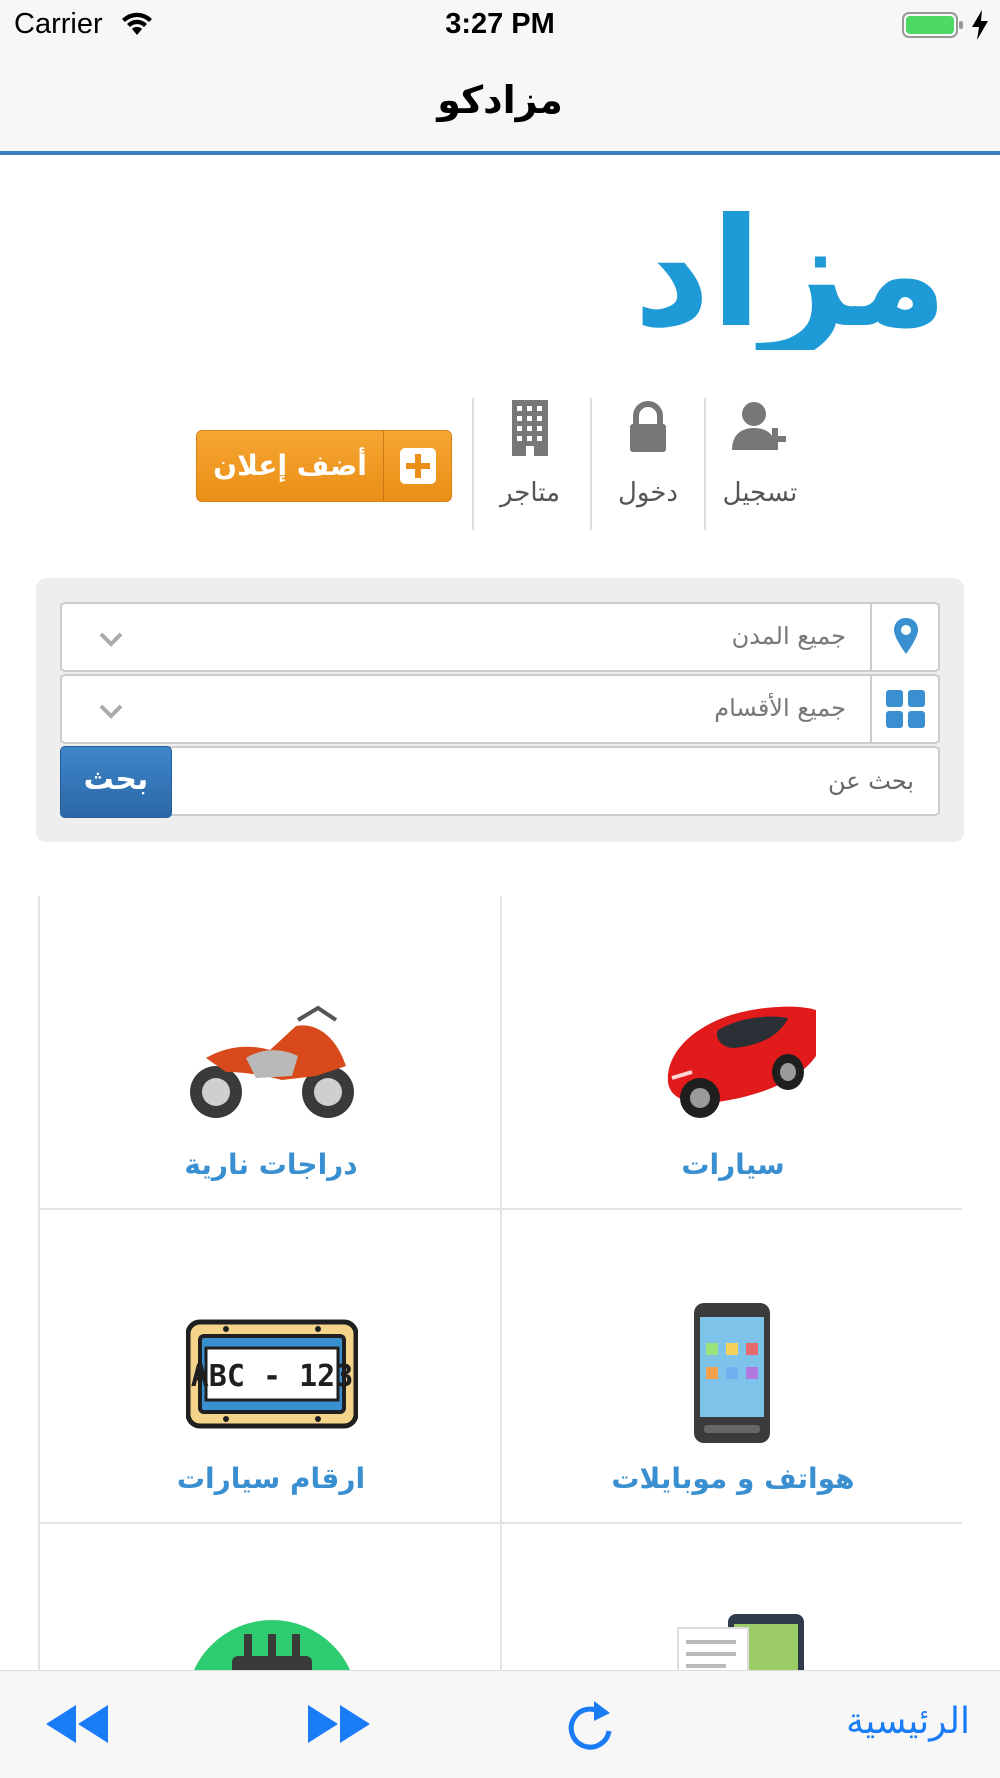 Image resolution: width=1000 pixels, height=1778 pixels. What do you see at coordinates (339, 1724) in the screenshot?
I see `fast-forward-icon` at bounding box center [339, 1724].